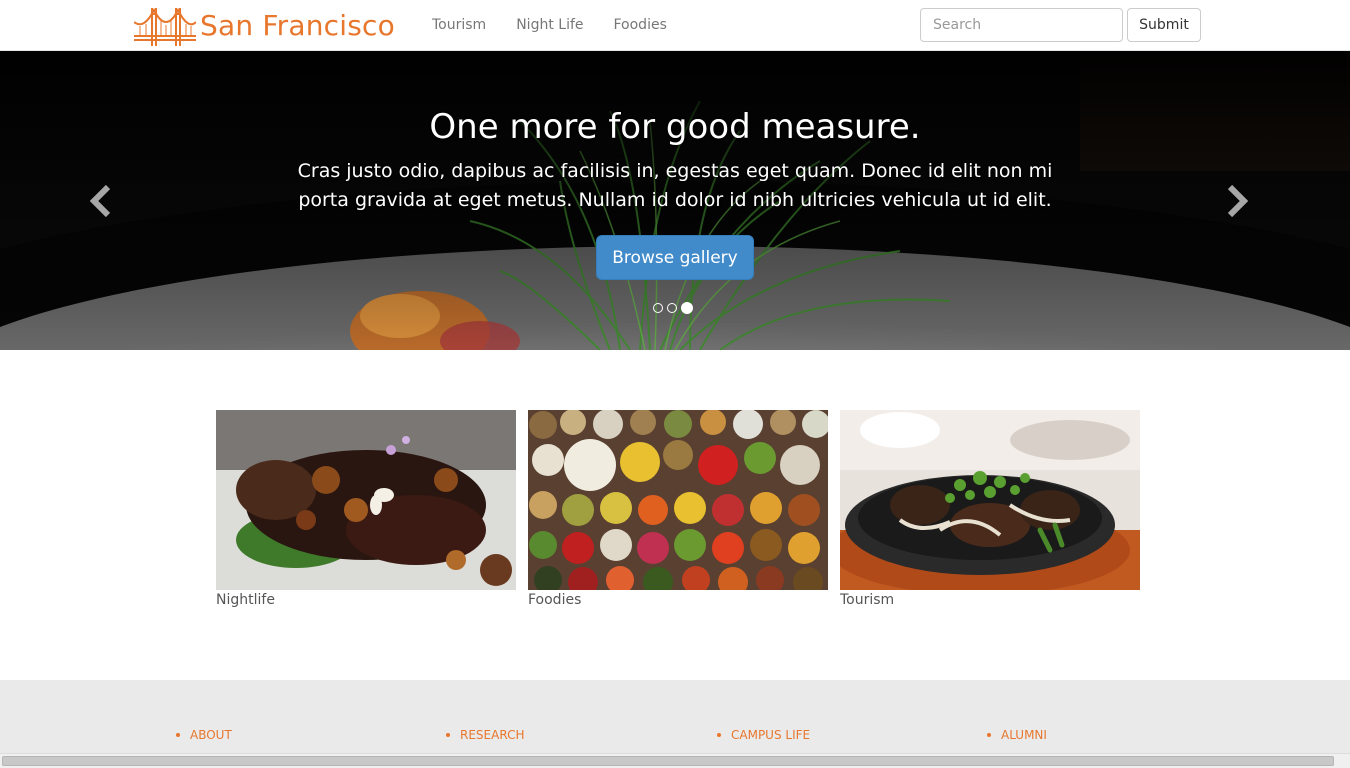 The image size is (1350, 768). I want to click on chevron-left-icon, so click(100, 201).